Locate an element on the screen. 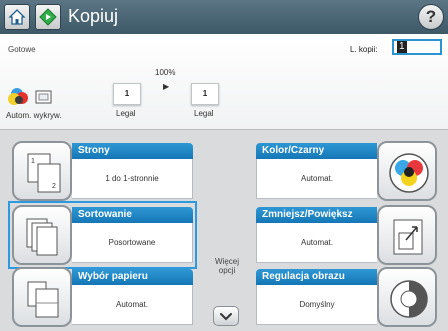 Image resolution: width=448 pixels, height=331 pixels. tile-collate: Sortowanie Posortowane is located at coordinates (102, 235).